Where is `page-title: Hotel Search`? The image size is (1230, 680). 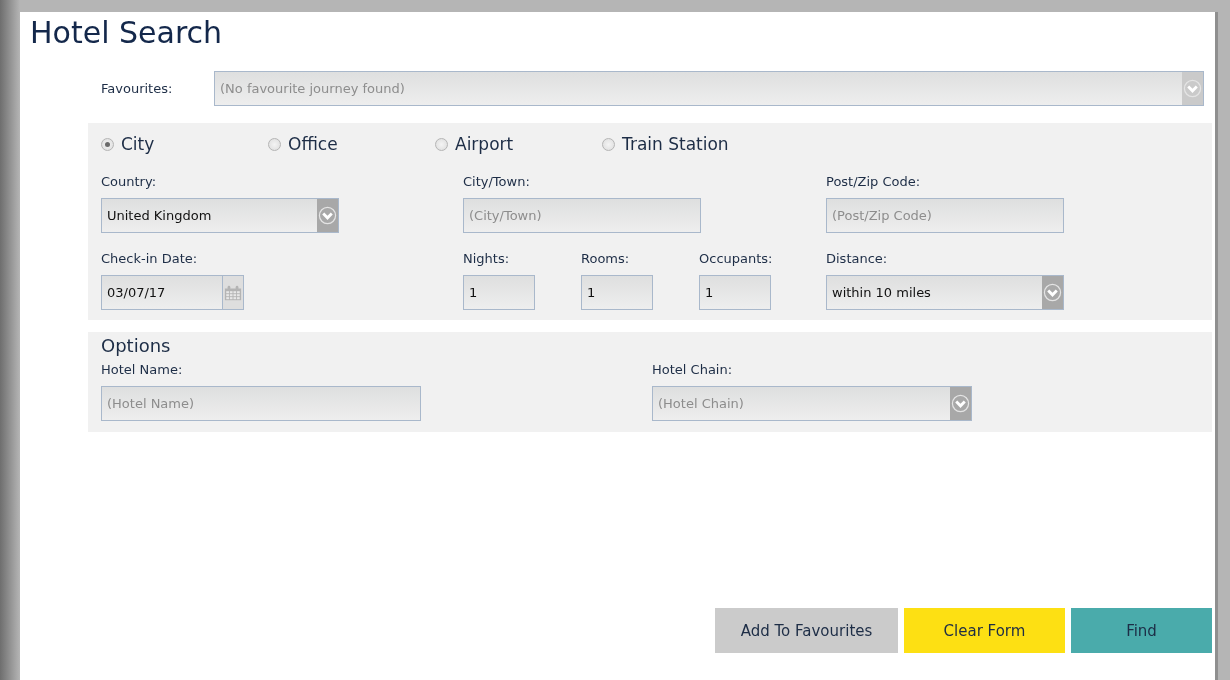 page-title: Hotel Search is located at coordinates (126, 33).